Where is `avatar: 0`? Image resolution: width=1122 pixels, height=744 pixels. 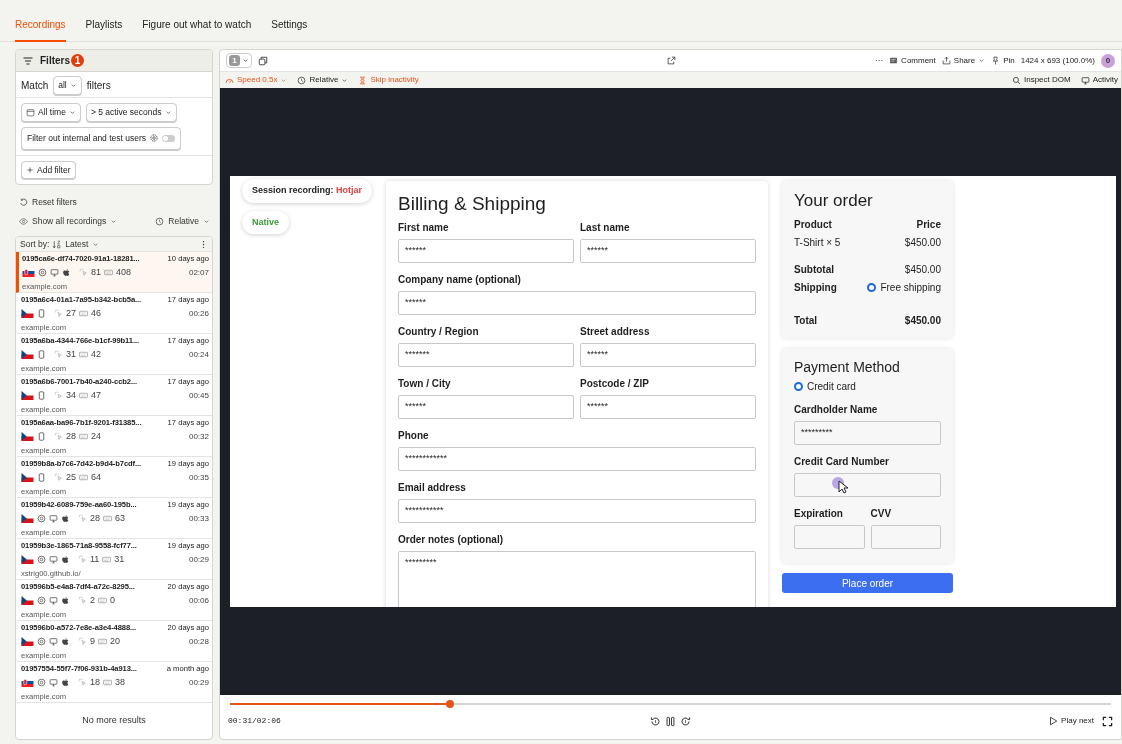
avatar: 0 is located at coordinates (1108, 60).